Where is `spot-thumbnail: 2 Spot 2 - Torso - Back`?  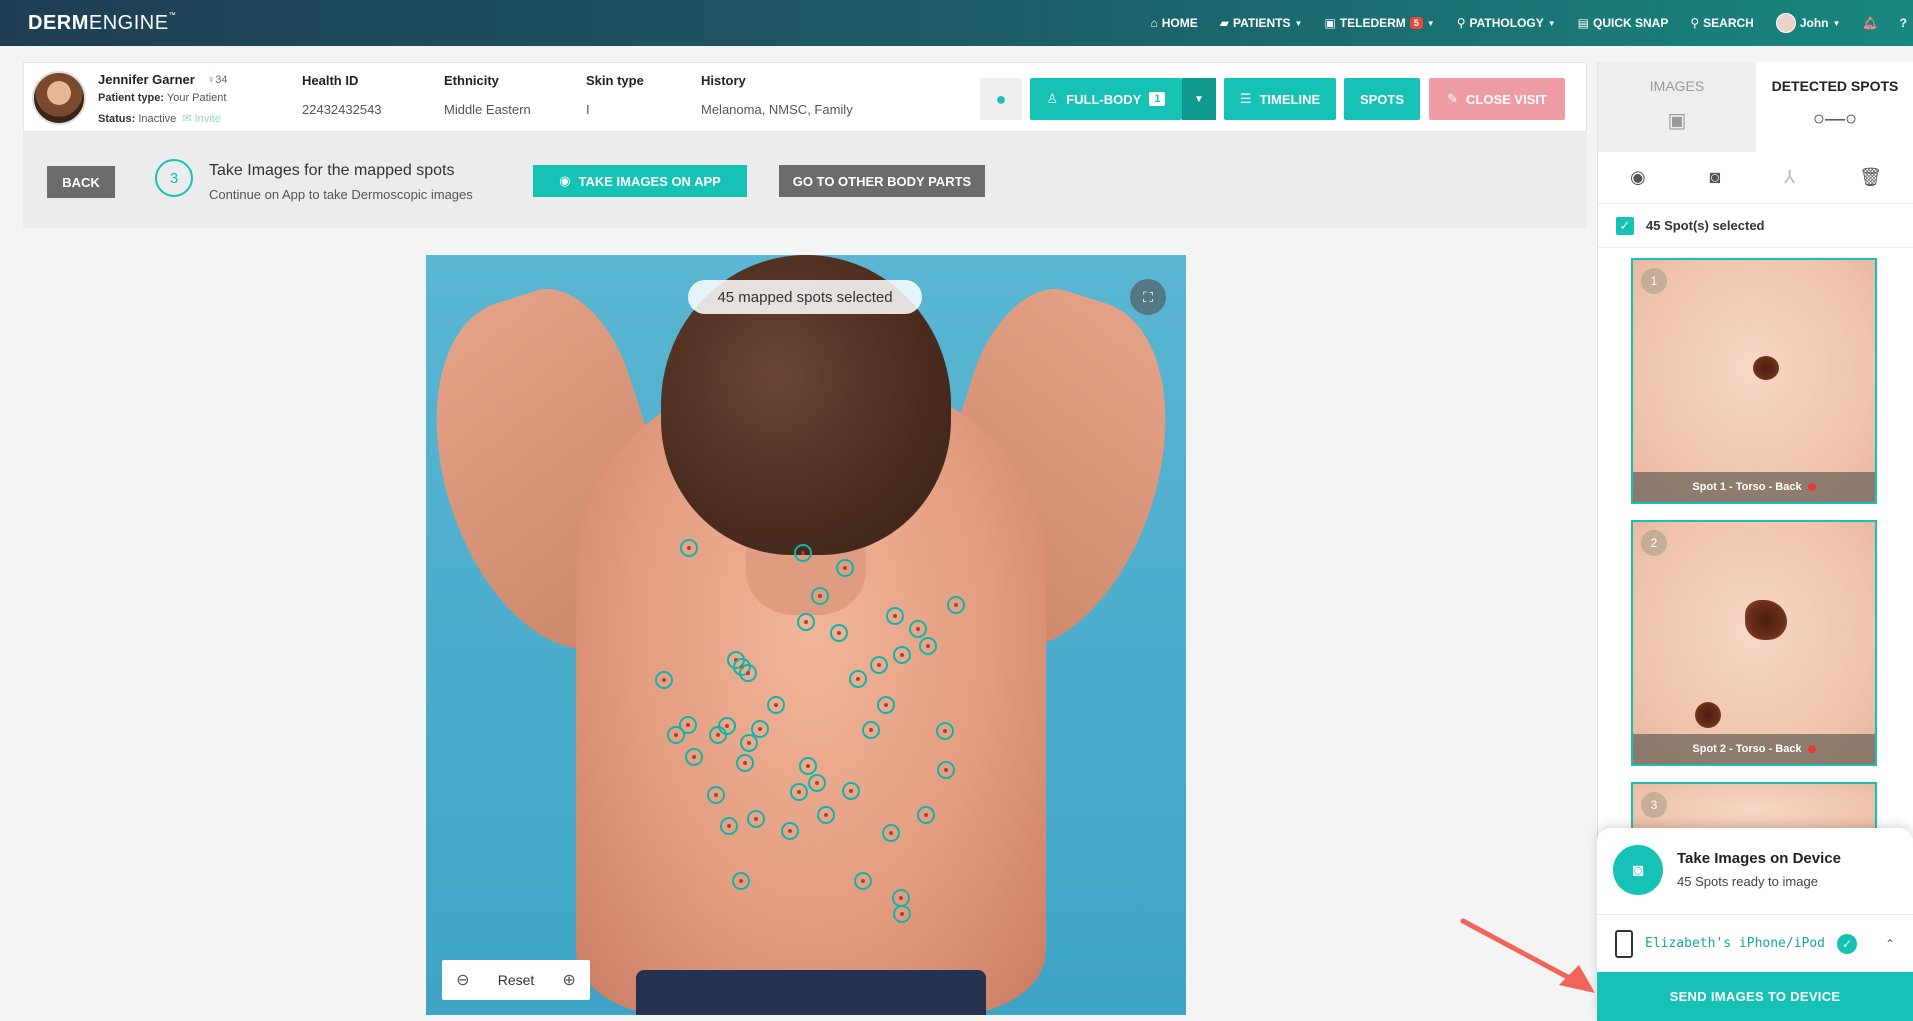
spot-thumbnail: 2 Spot 2 - Torso - Back is located at coordinates (1754, 643).